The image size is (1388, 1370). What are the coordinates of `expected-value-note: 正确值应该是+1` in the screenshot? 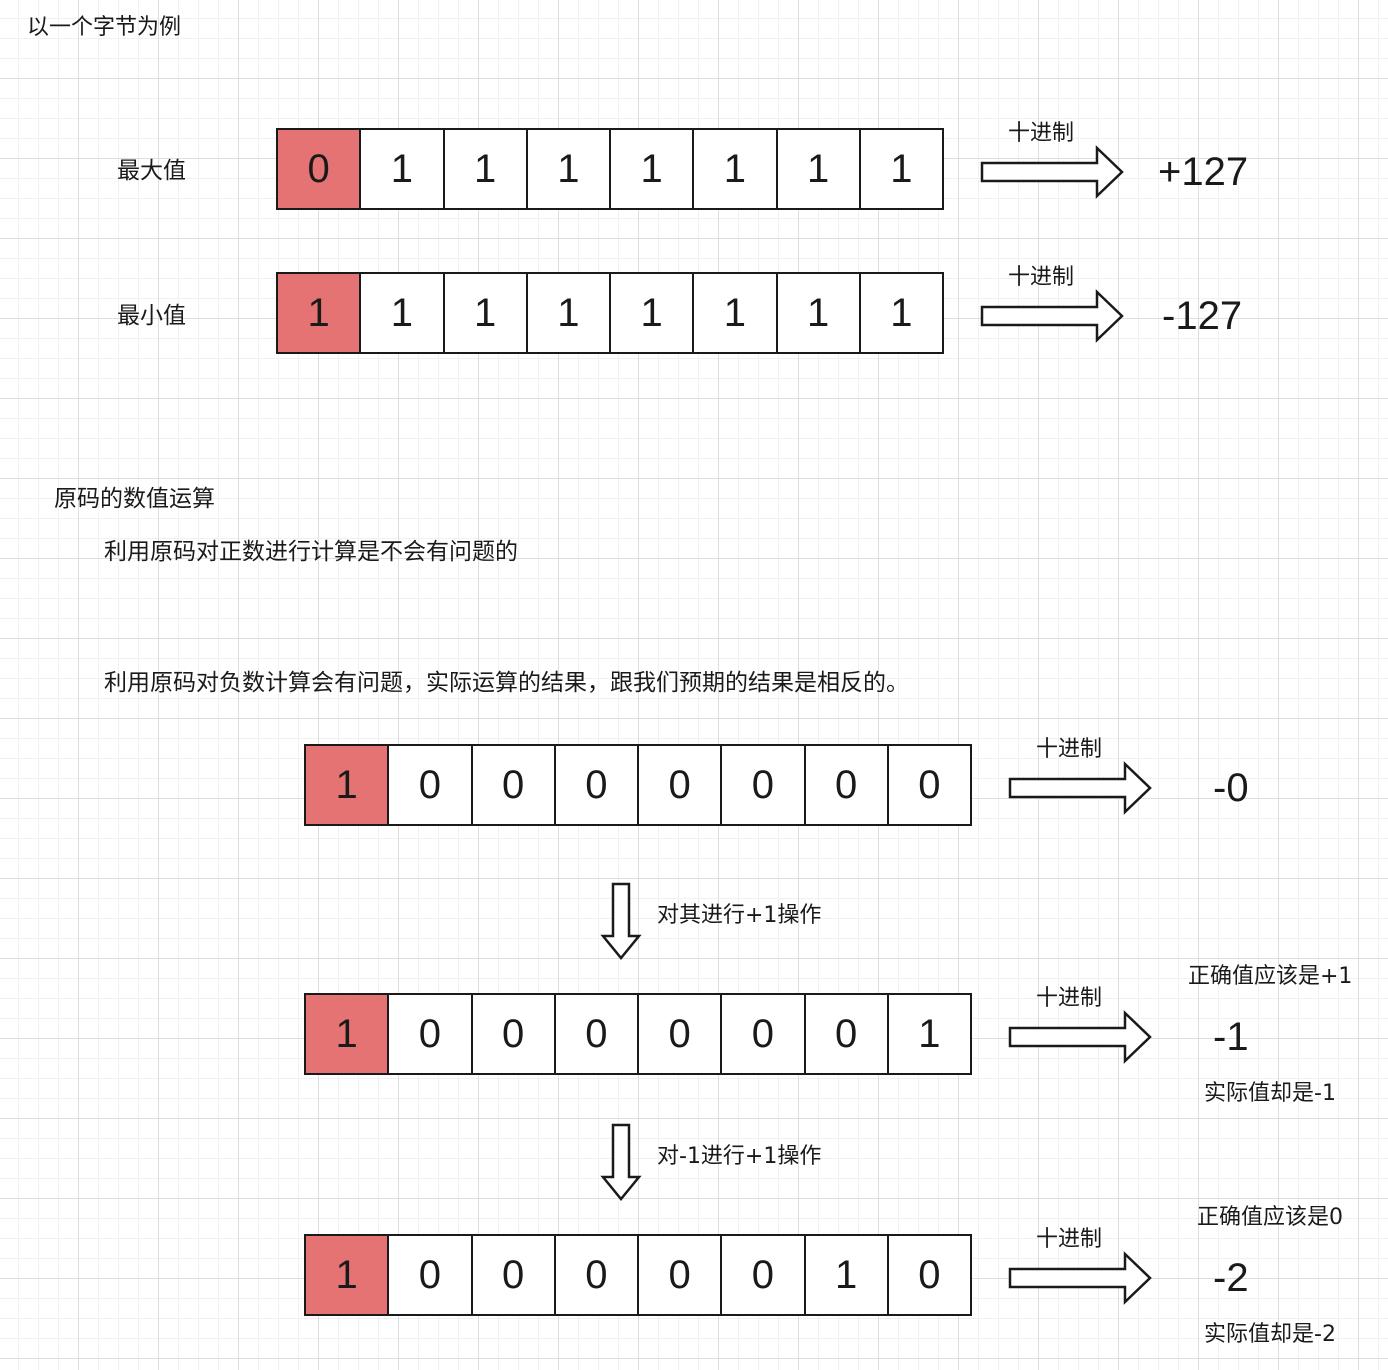 It's located at (1270, 976).